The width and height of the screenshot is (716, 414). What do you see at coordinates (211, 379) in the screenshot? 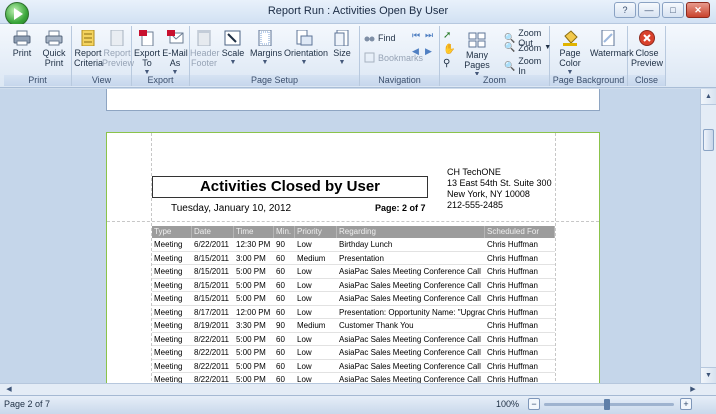
I see `table-cell: 8/22/2011` at bounding box center [211, 379].